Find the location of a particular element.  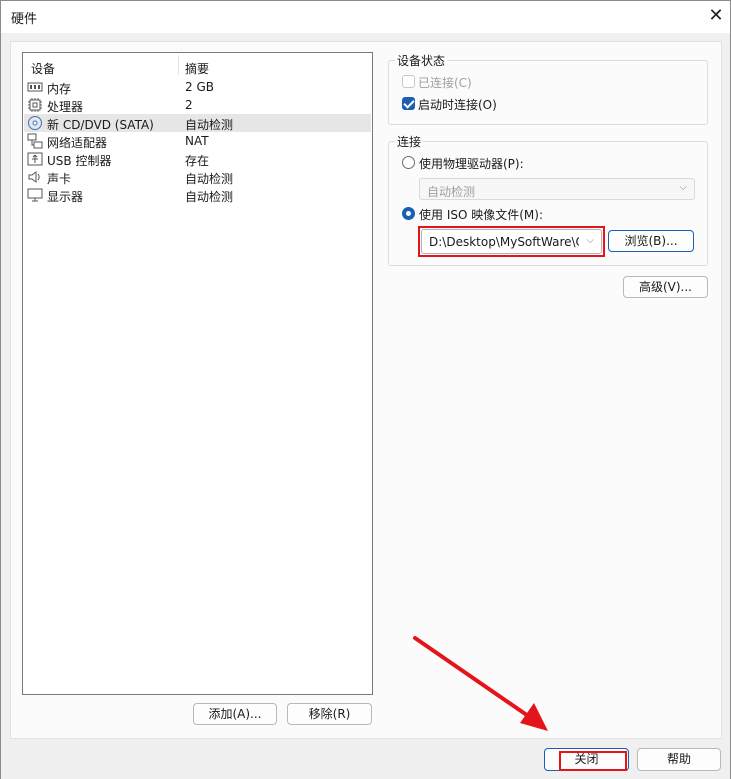

annotation-arrow-icon is located at coordinates (480, 683).